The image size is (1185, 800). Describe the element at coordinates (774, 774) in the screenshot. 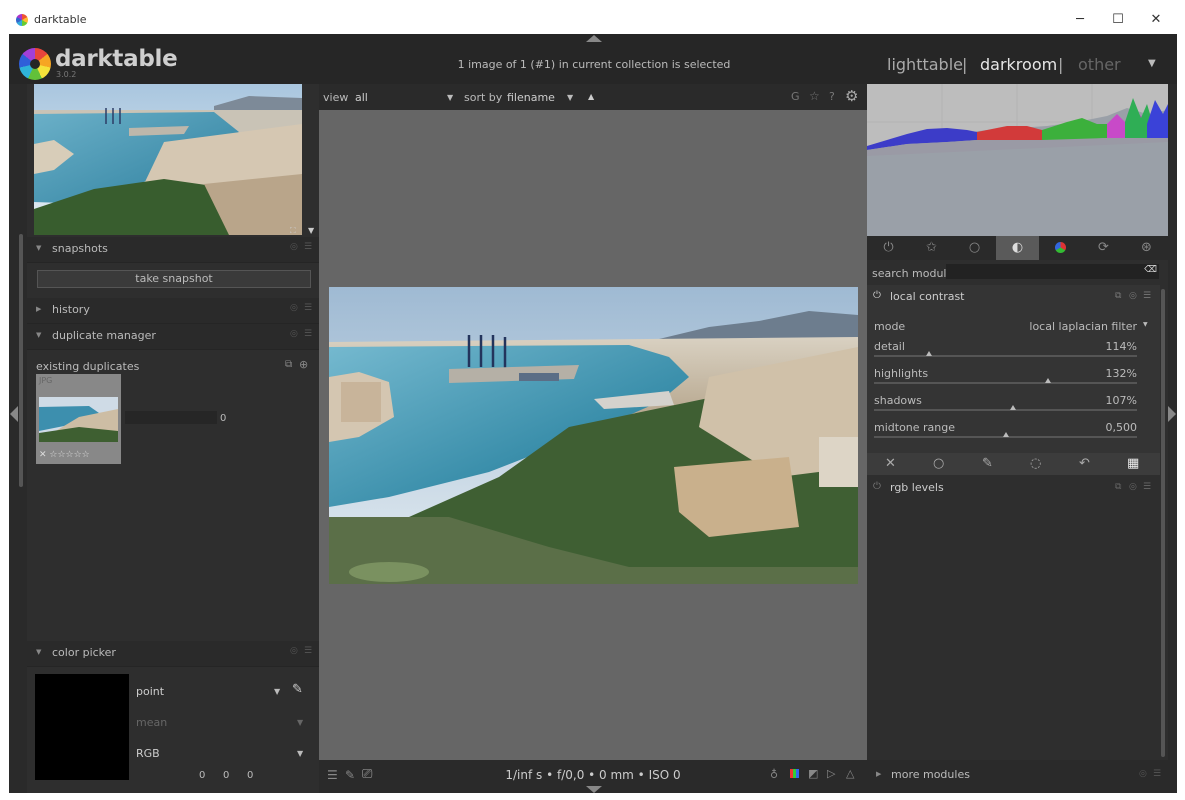

I see `lightbulb-icon: ♁` at that location.